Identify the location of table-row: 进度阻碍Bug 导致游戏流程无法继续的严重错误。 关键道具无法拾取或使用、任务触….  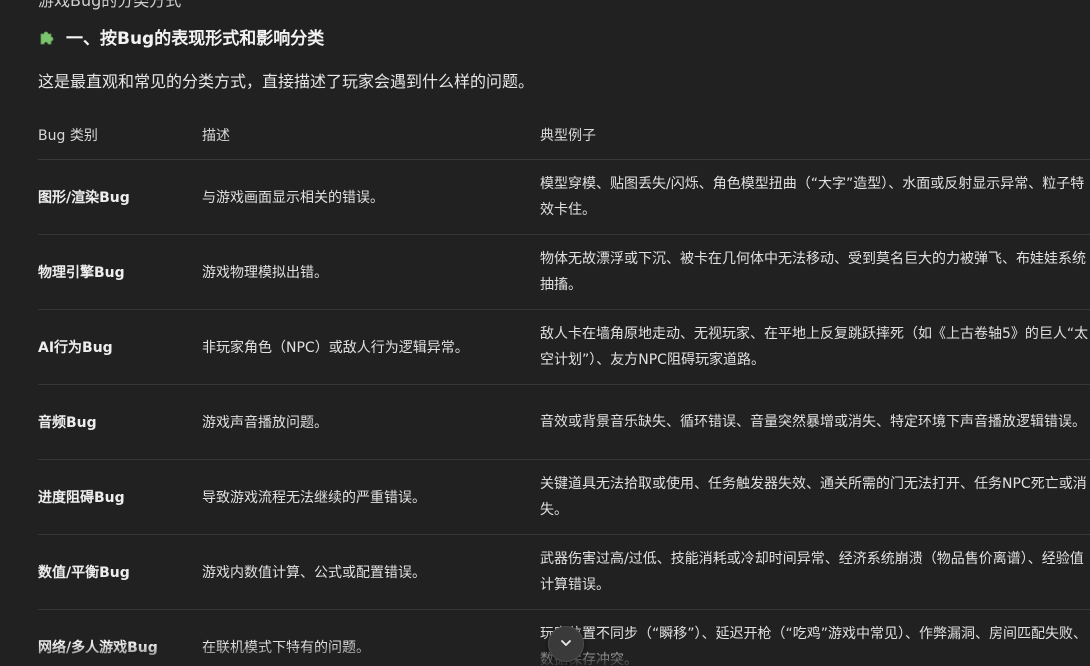
(564, 497).